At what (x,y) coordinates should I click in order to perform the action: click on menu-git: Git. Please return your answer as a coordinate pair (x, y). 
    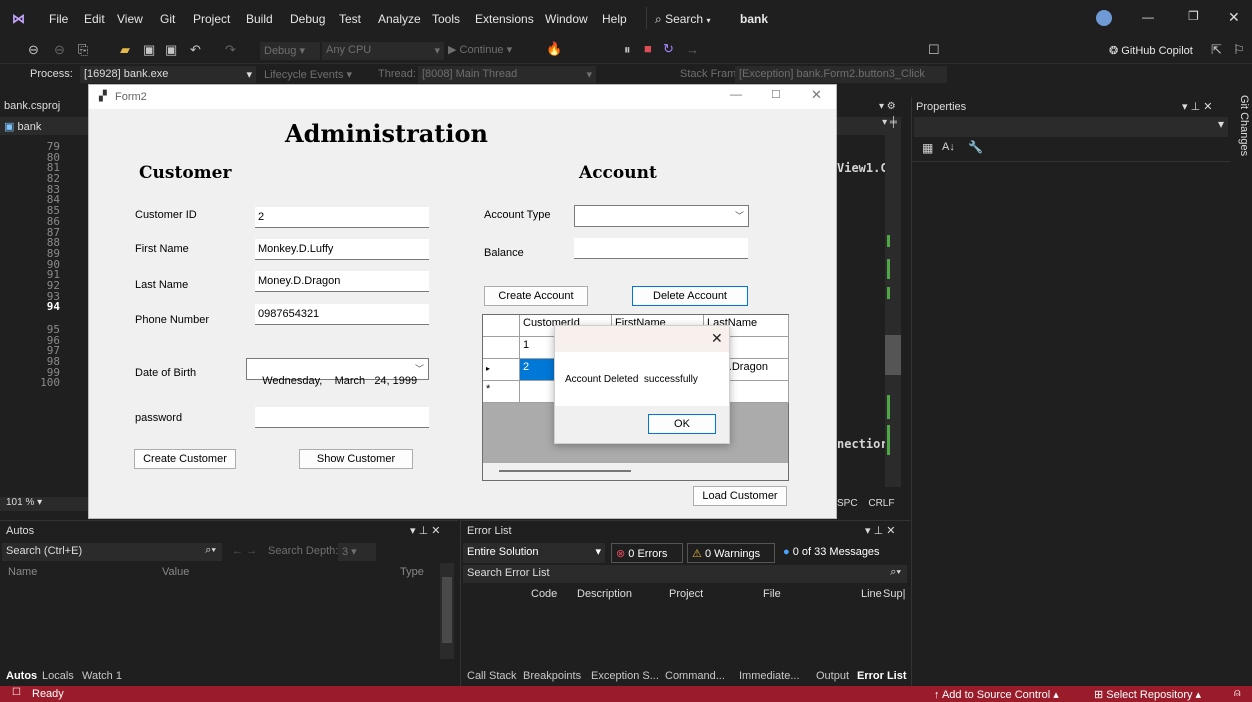
    Looking at the image, I should click on (167, 19).